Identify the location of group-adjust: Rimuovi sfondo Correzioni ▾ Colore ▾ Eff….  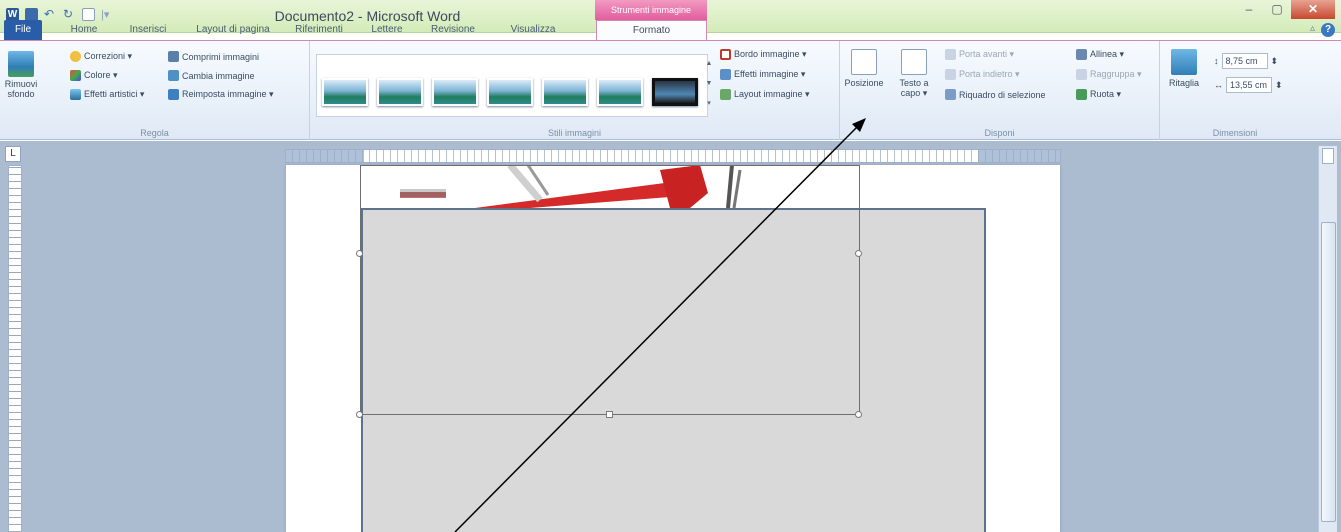
(155, 90).